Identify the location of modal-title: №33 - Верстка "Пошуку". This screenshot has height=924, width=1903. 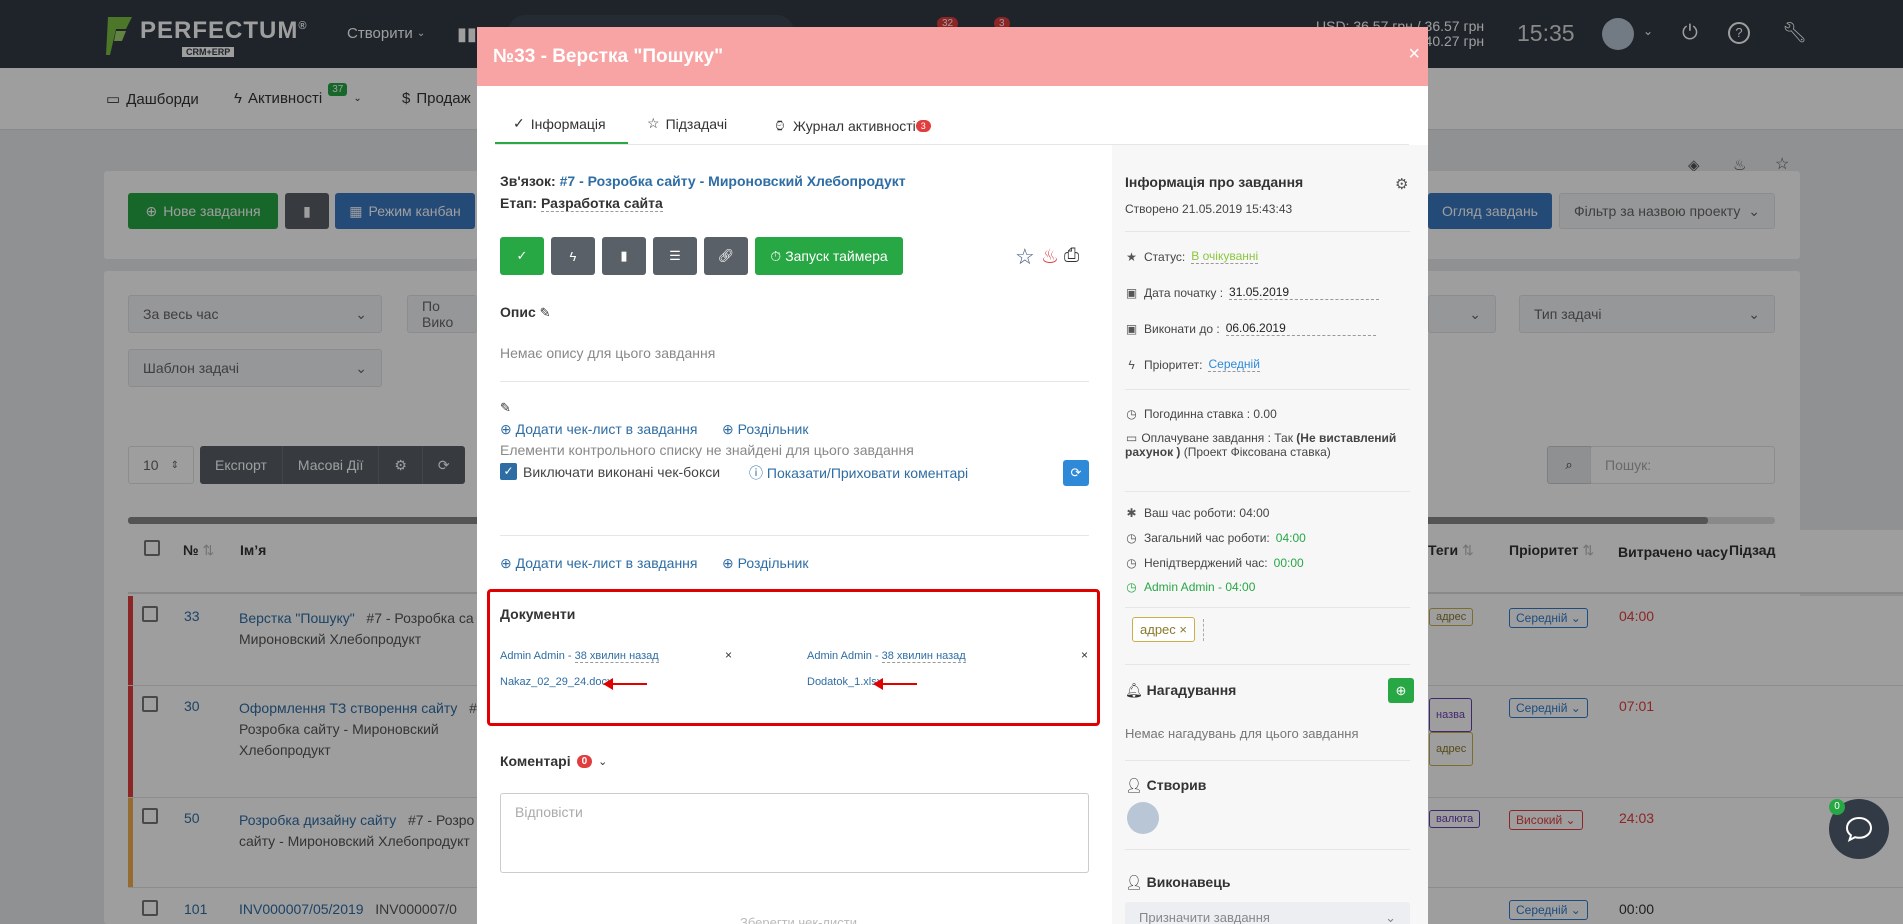
(608, 56).